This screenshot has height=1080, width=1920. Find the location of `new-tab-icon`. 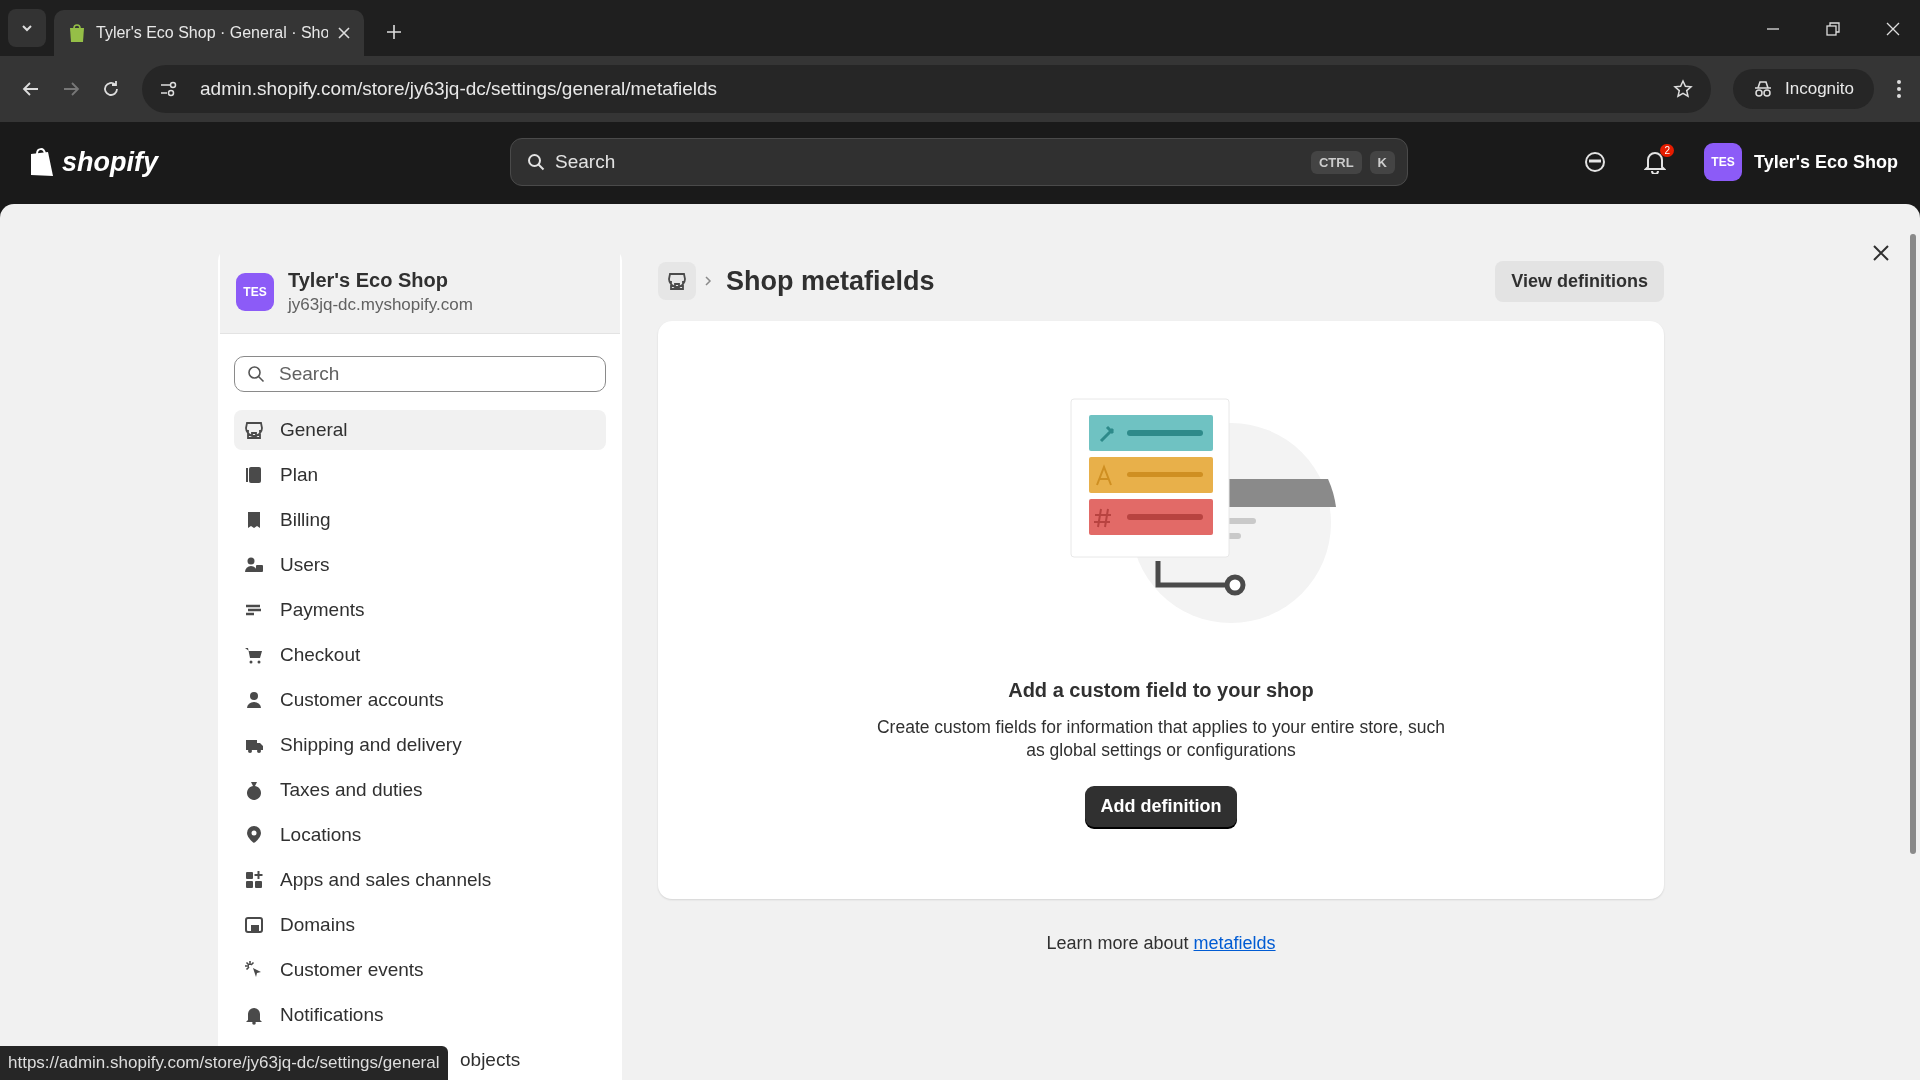

new-tab-icon is located at coordinates (394, 32).